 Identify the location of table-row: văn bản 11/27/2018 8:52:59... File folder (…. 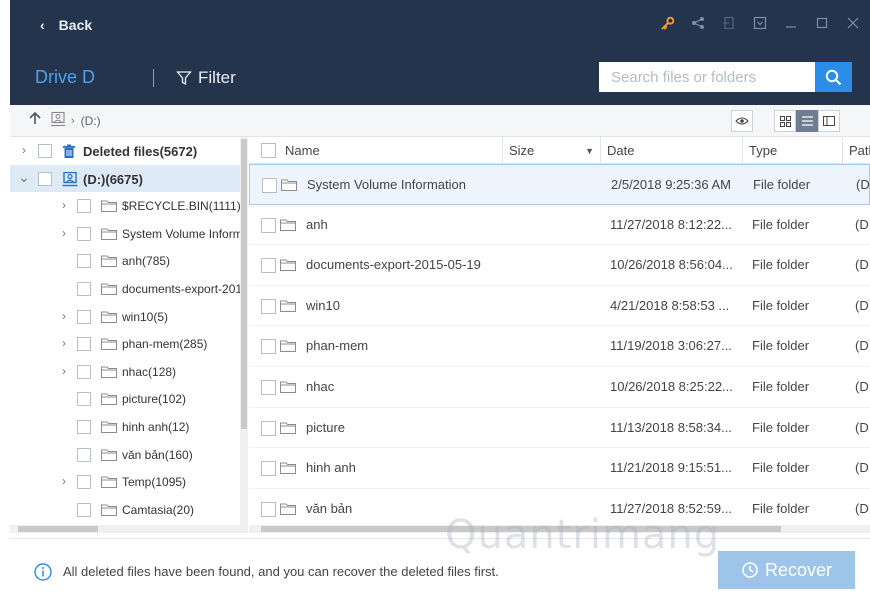
(559, 509).